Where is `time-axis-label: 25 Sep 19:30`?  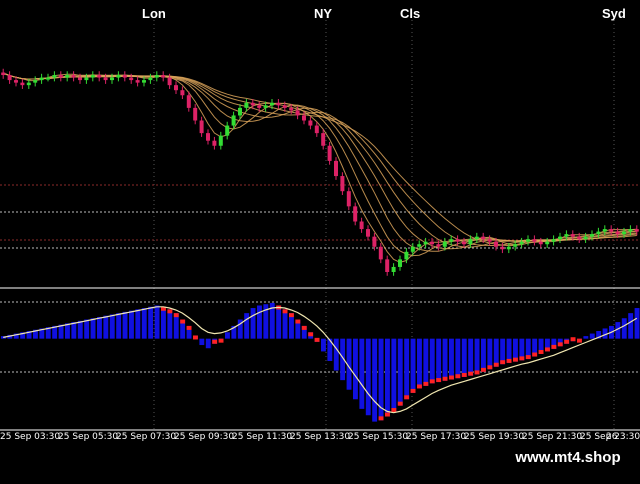
time-axis-label: 25 Sep 19:30 is located at coordinates (494, 437).